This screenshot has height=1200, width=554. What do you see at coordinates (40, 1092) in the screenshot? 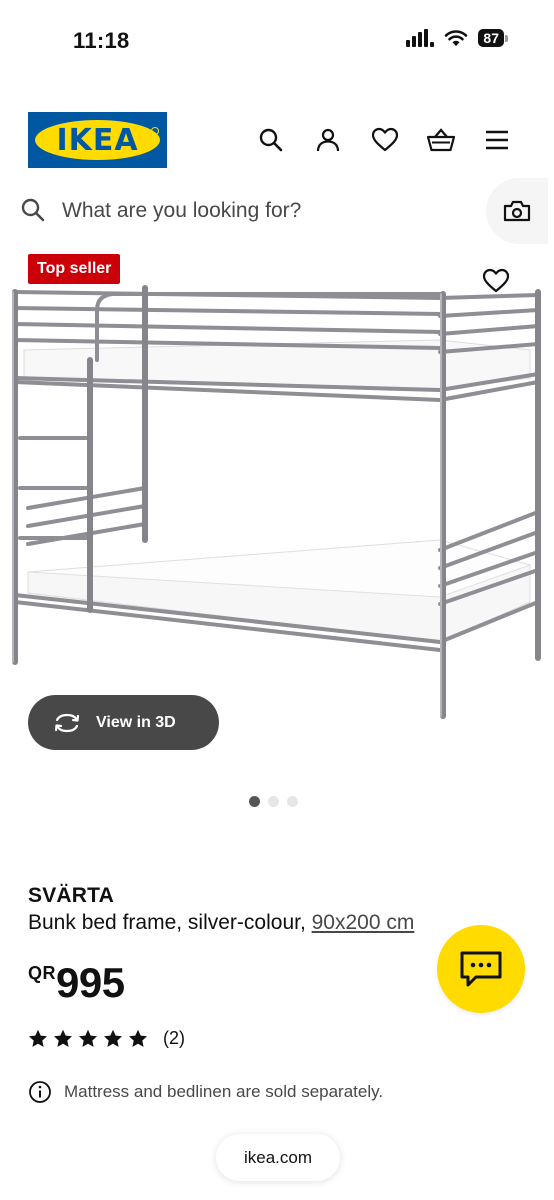
I see `info-icon` at bounding box center [40, 1092].